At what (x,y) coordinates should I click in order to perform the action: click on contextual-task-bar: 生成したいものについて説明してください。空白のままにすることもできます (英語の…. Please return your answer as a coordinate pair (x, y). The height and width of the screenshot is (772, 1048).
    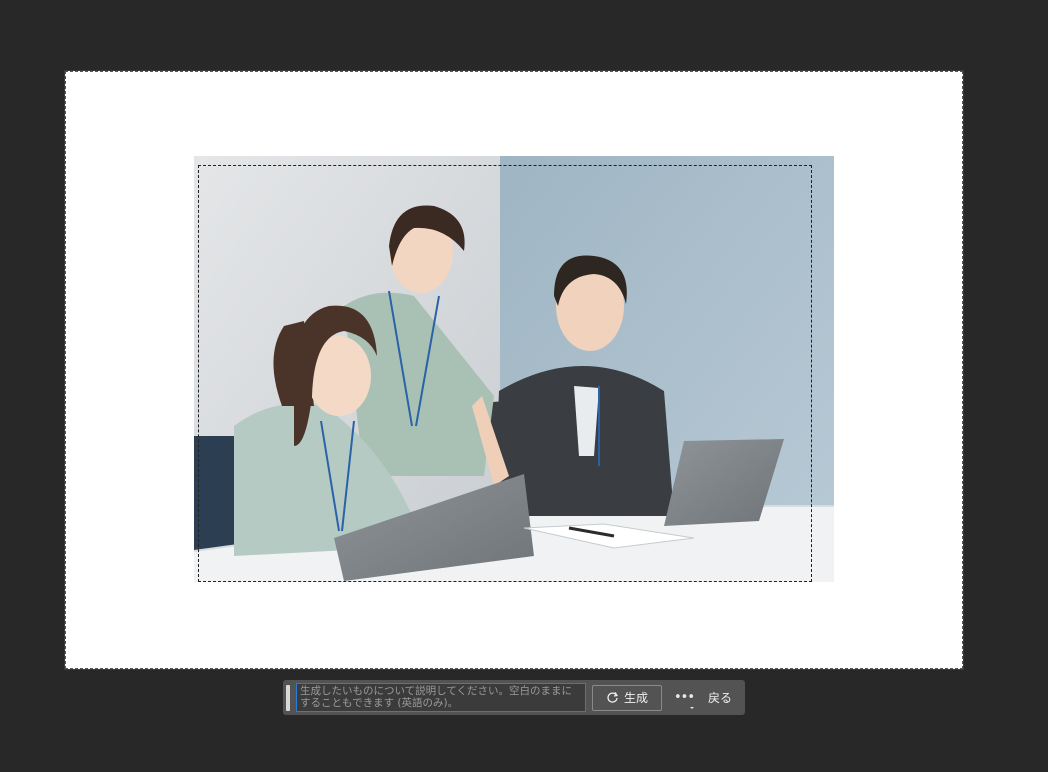
    Looking at the image, I should click on (514, 697).